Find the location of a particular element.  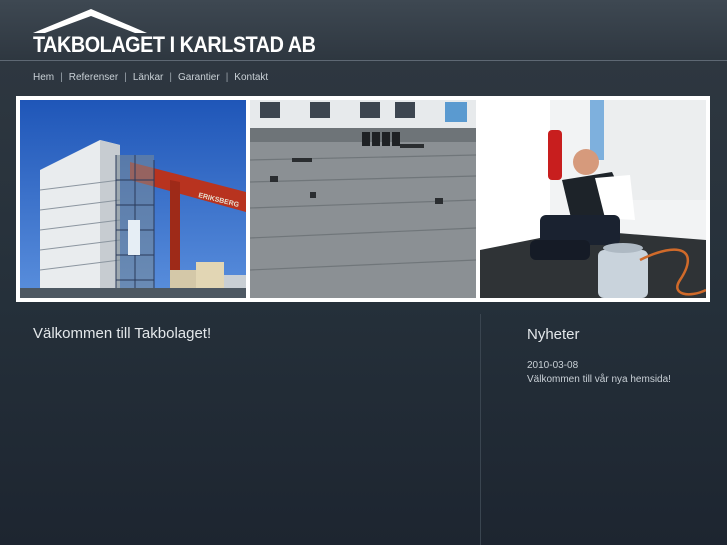

roof-icon is located at coordinates (90, 21).